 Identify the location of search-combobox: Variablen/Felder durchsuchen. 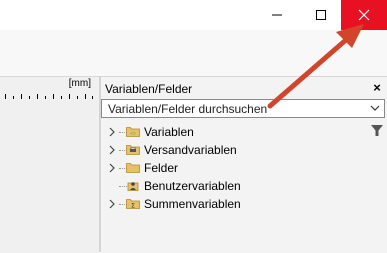
(243, 108).